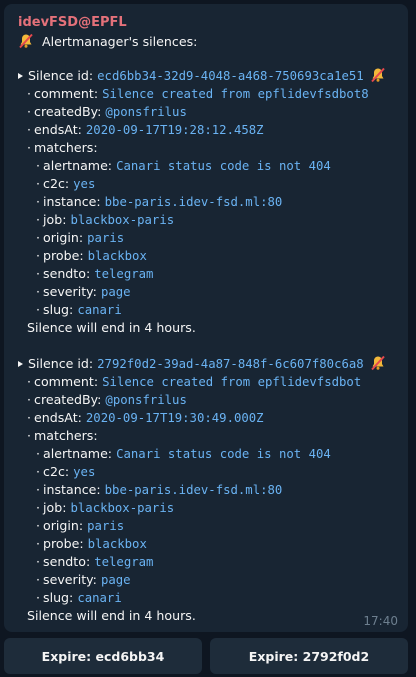 The width and height of the screenshot is (416, 677). What do you see at coordinates (230, 364) in the screenshot?
I see `silence-id-value: 2792f0d2-39ad-4a87-848f-6c607f80c6a8` at bounding box center [230, 364].